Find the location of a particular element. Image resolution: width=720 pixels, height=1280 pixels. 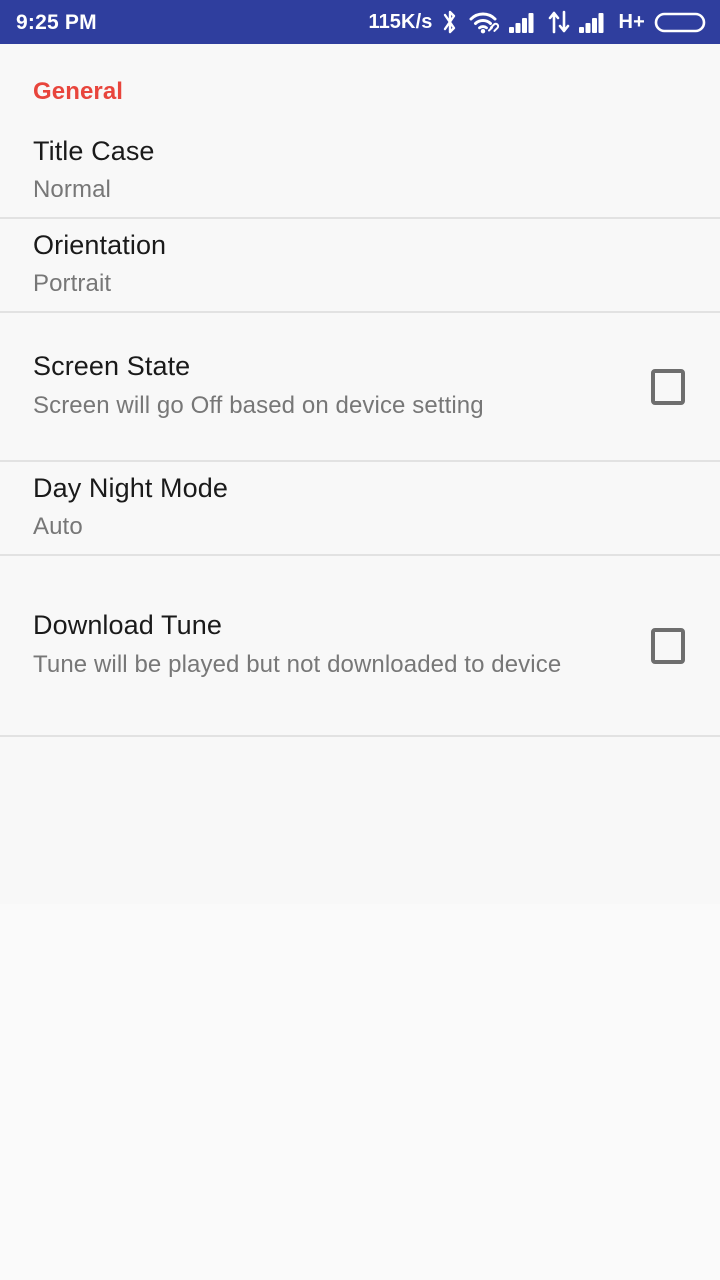

preference-title: Day Night Mode is located at coordinates (130, 487).